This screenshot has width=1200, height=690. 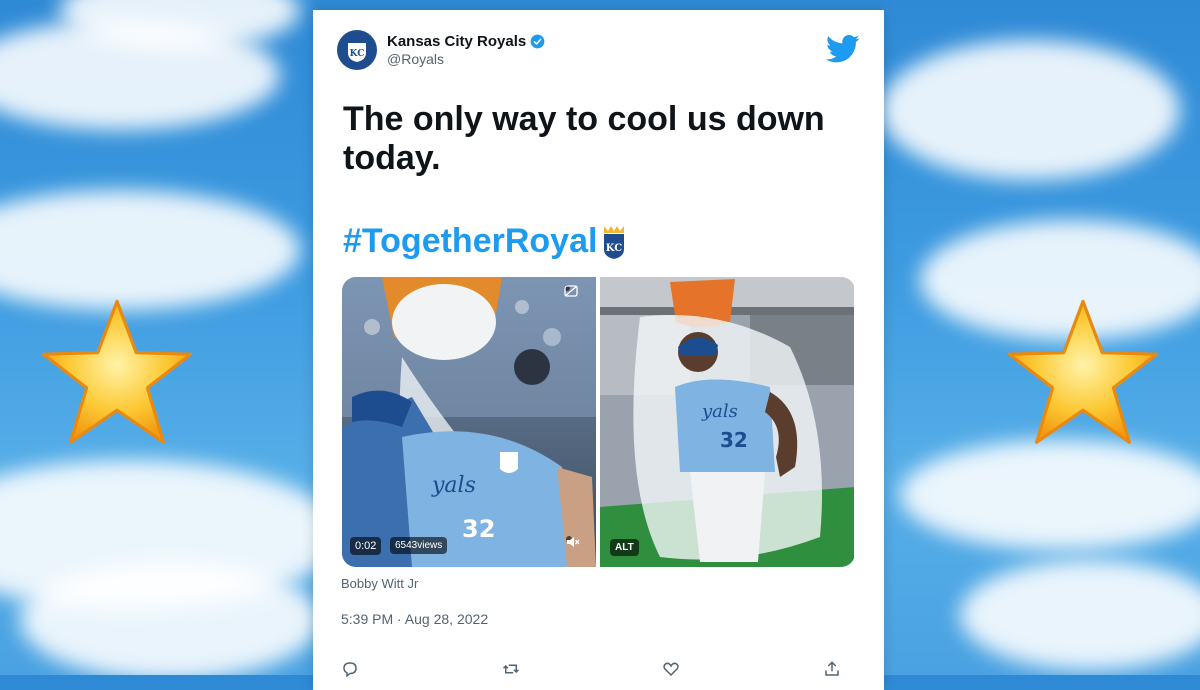 I want to click on video-views: 6543views, so click(x=419, y=545).